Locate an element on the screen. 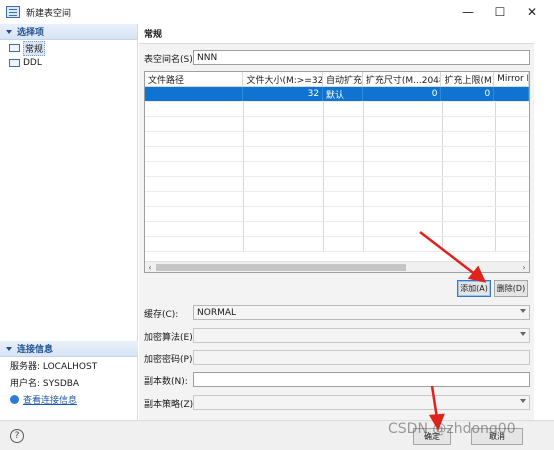 Image resolution: width=554 pixels, height=450 pixels. table-row: 32 默认 0 0 is located at coordinates (337, 94).